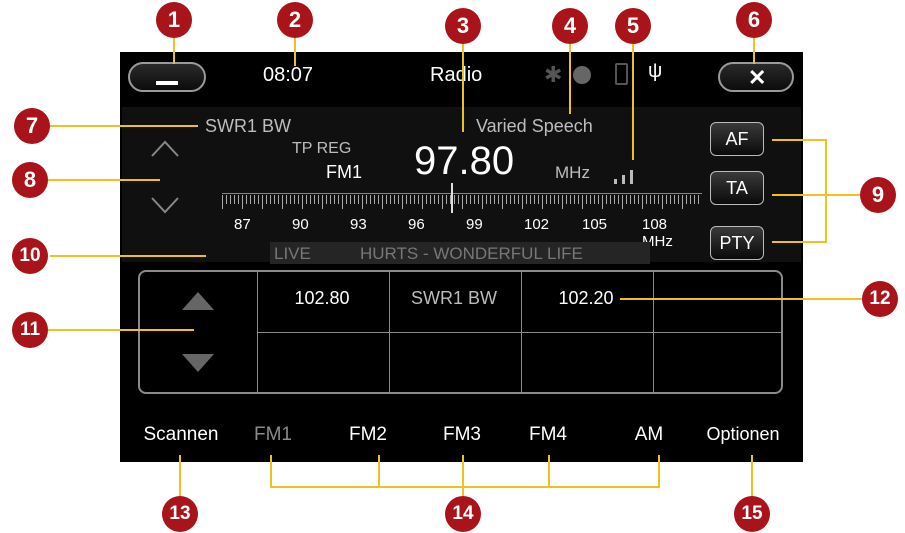 The height and width of the screenshot is (533, 905). I want to click on callout-5: 5, so click(633, 26).